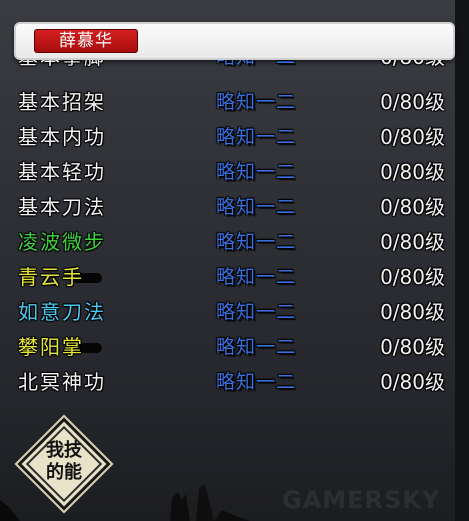 This screenshot has height=521, width=469. I want to click on my-skills-button: 我技 的能, so click(64, 464).